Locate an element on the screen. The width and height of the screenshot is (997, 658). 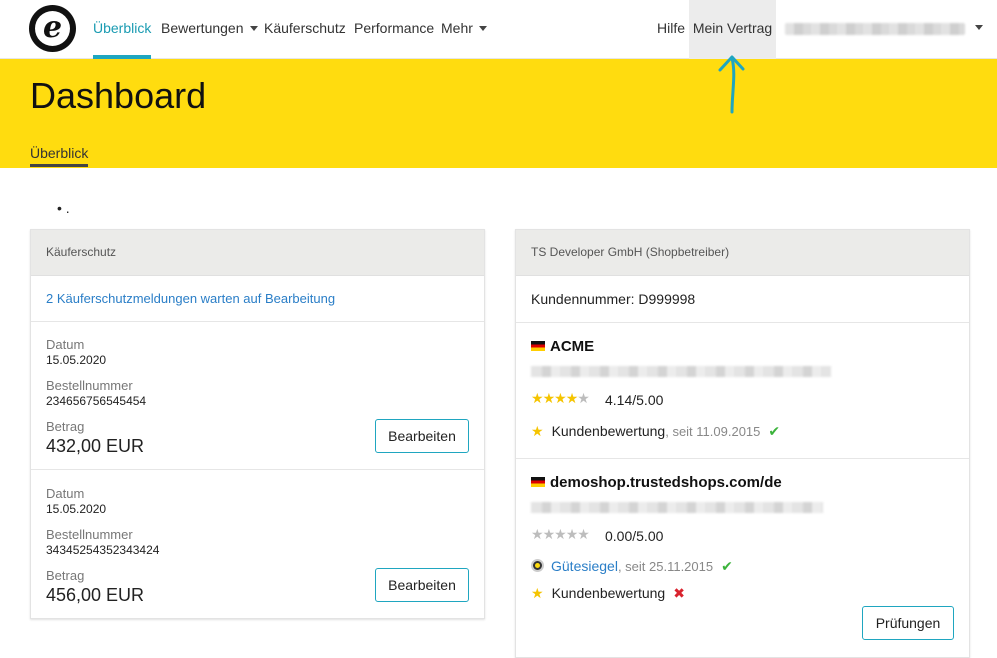
trusted-shops-logo: e is located at coordinates (52, 28).